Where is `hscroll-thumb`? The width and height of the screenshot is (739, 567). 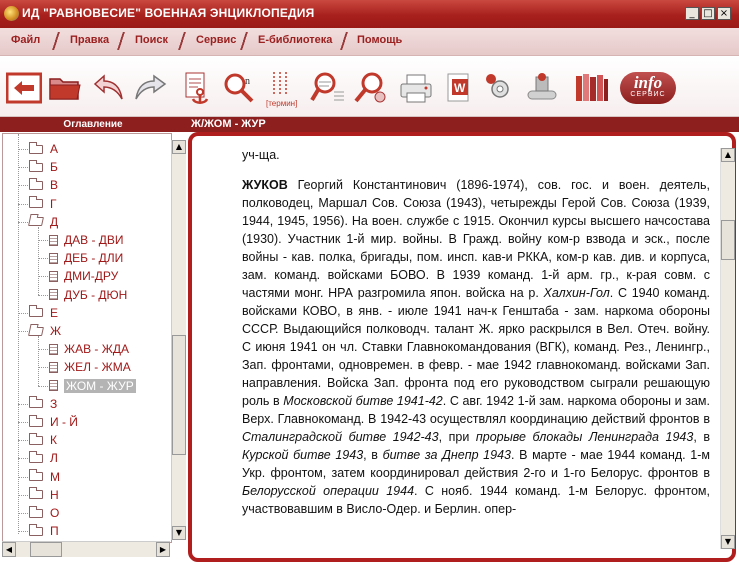
hscroll-thumb is located at coordinates (46, 549).